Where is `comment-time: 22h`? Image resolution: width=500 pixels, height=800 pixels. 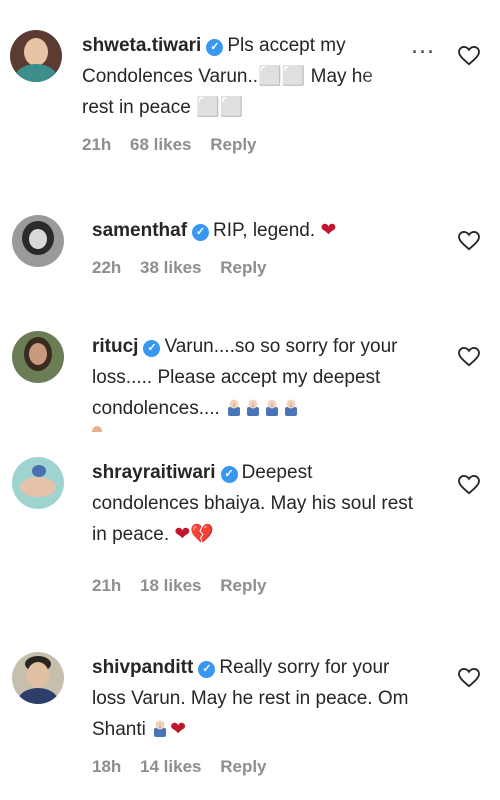 comment-time: 22h is located at coordinates (107, 267).